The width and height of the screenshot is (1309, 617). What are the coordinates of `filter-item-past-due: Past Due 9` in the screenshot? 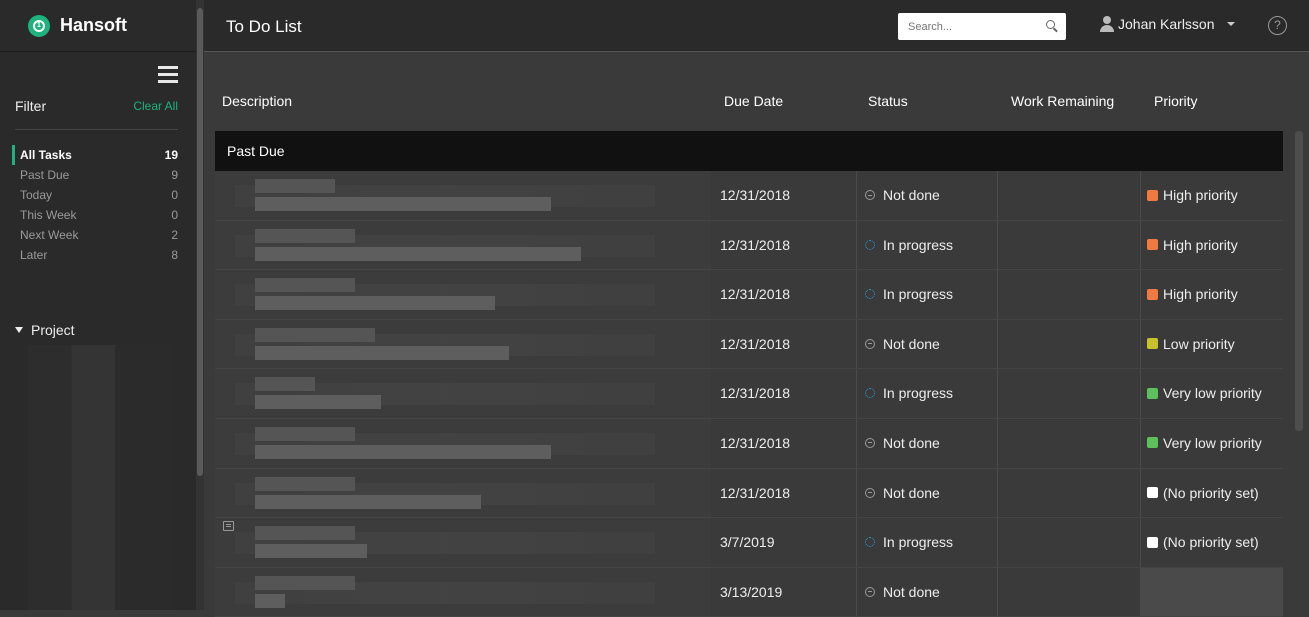 It's located at (95, 175).